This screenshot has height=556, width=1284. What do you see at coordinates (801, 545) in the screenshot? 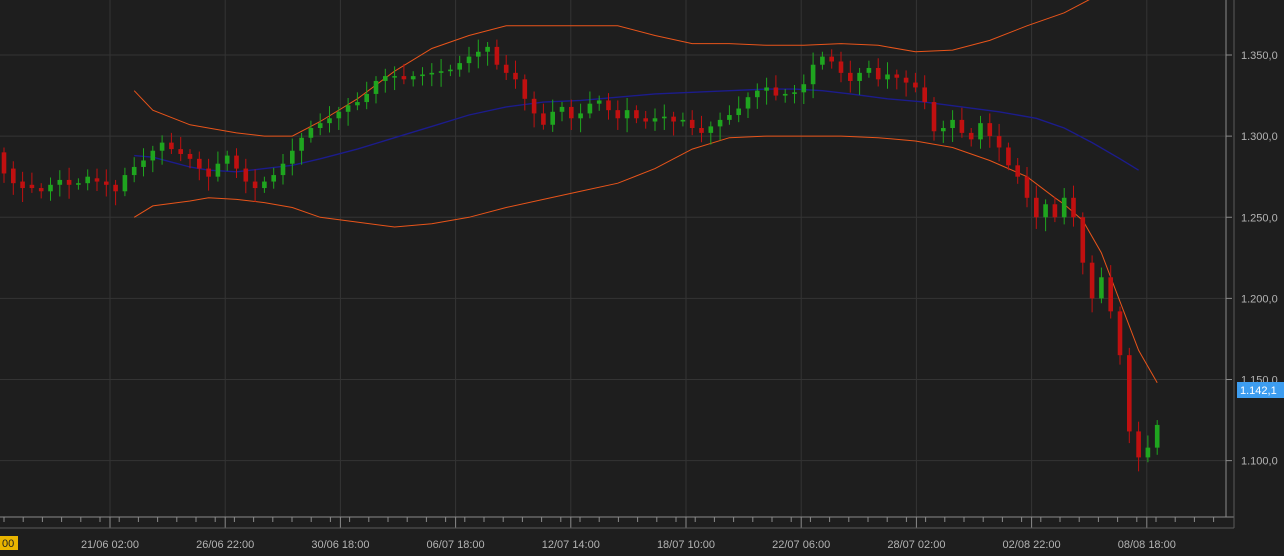
I see `x-tick-label: 22/07 06:00` at bounding box center [801, 545].